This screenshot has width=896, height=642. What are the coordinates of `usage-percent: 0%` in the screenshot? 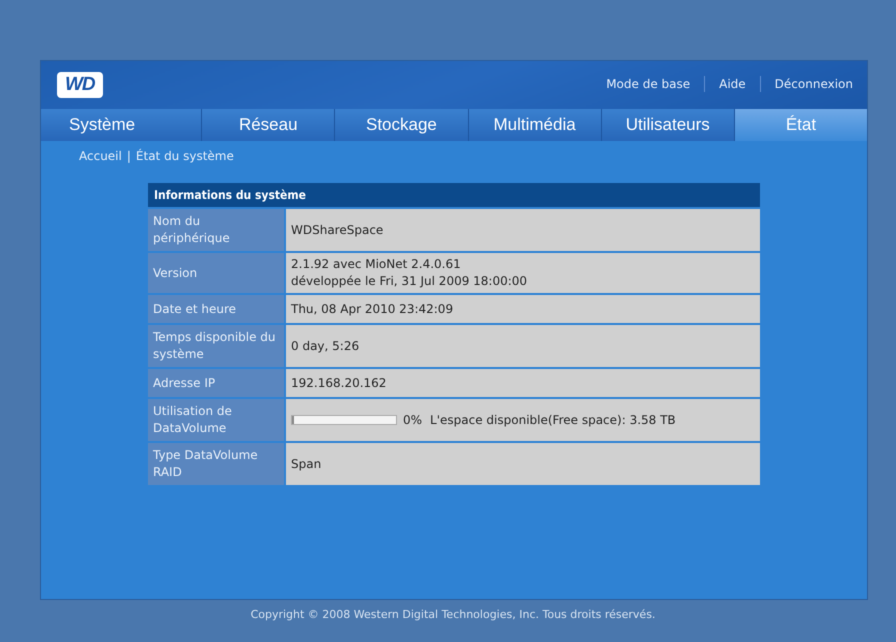 It's located at (412, 420).